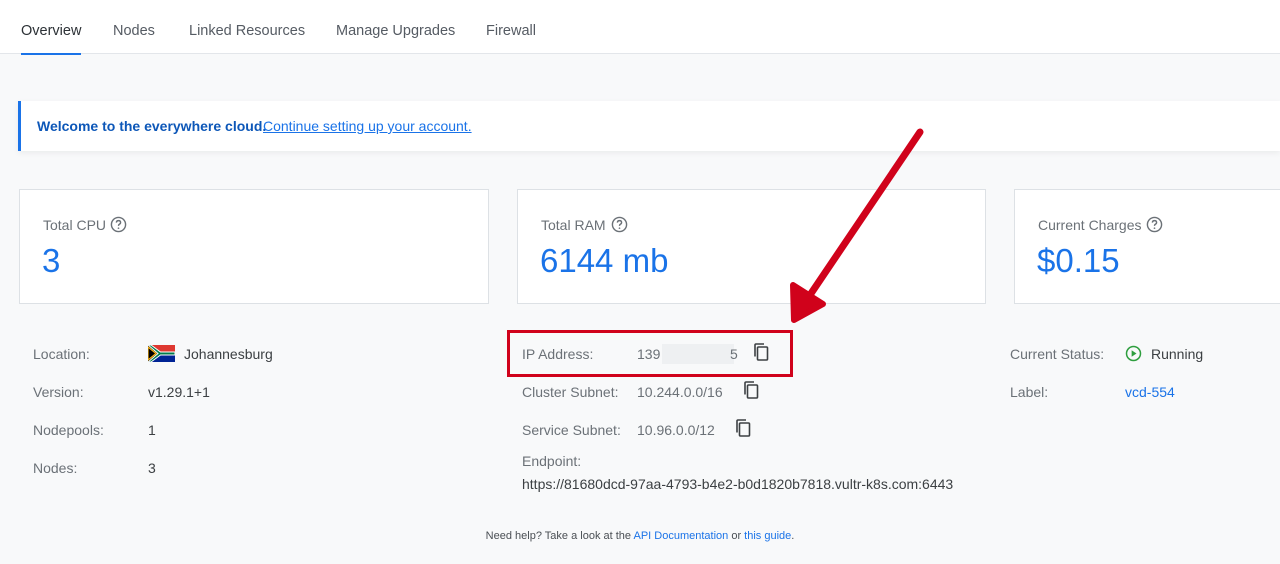  What do you see at coordinates (161, 353) in the screenshot?
I see `south-africa-flag-icon` at bounding box center [161, 353].